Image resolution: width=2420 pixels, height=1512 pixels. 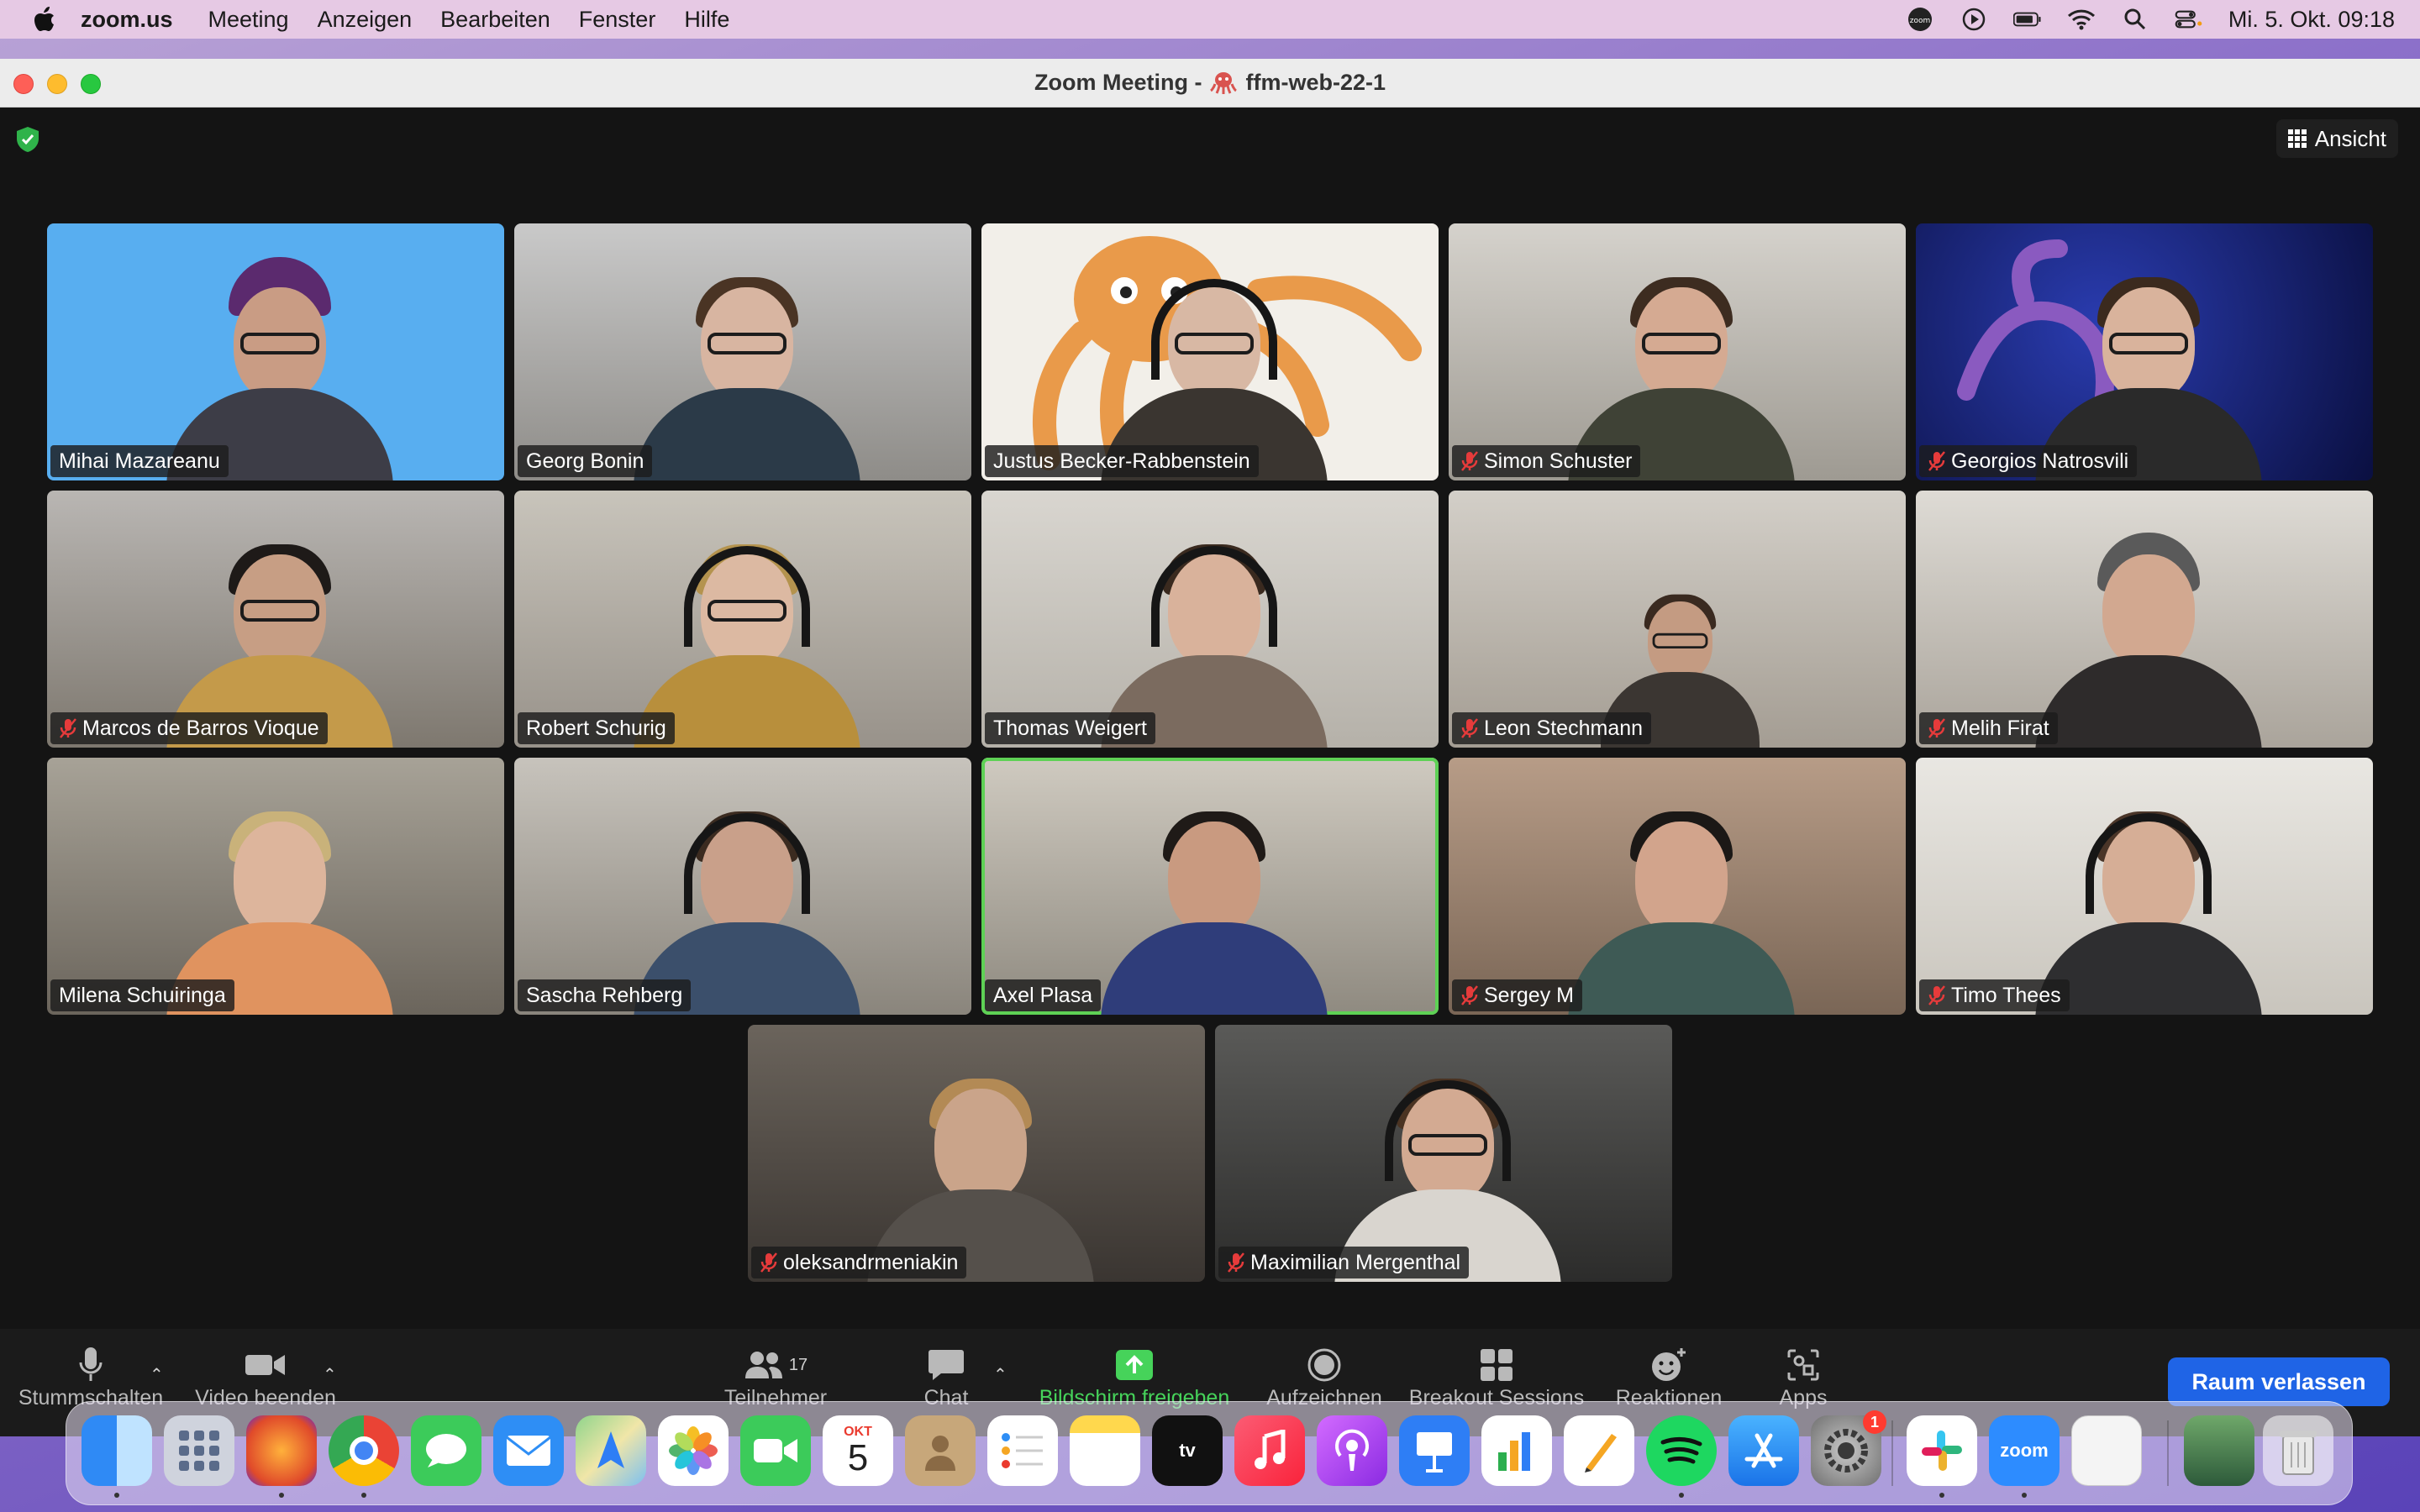 I want to click on participant-video, so click(x=2148, y=638).